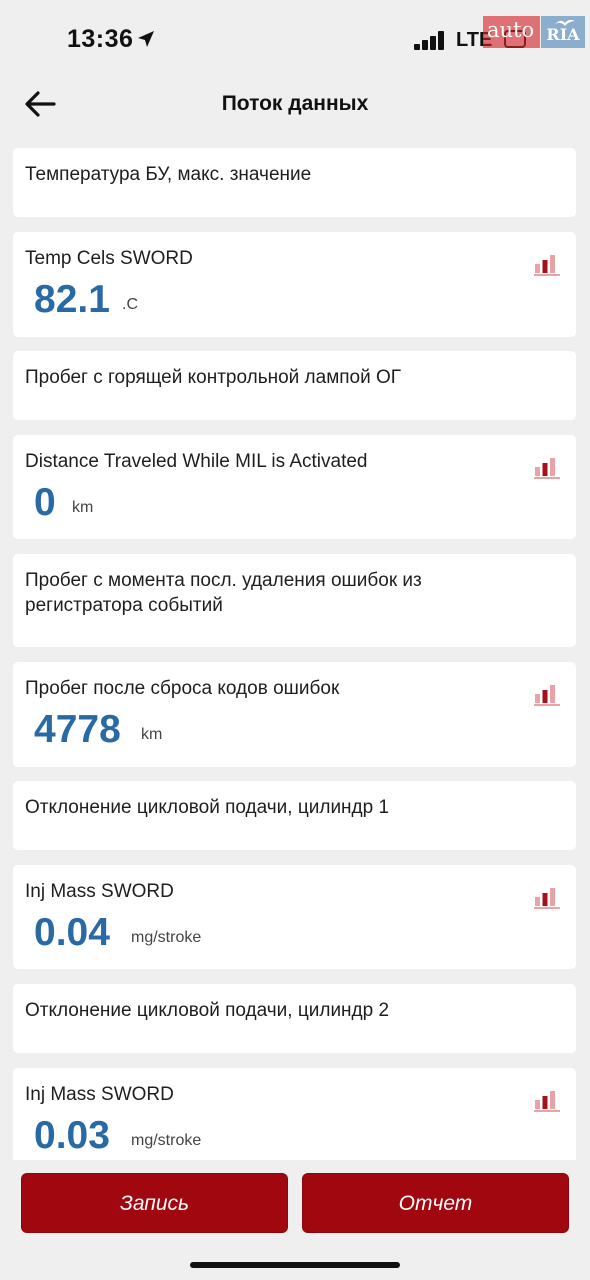 The width and height of the screenshot is (590, 1280). I want to click on section-card: Отклонение цикловой подачи, цилиндр 2, so click(294, 1018).